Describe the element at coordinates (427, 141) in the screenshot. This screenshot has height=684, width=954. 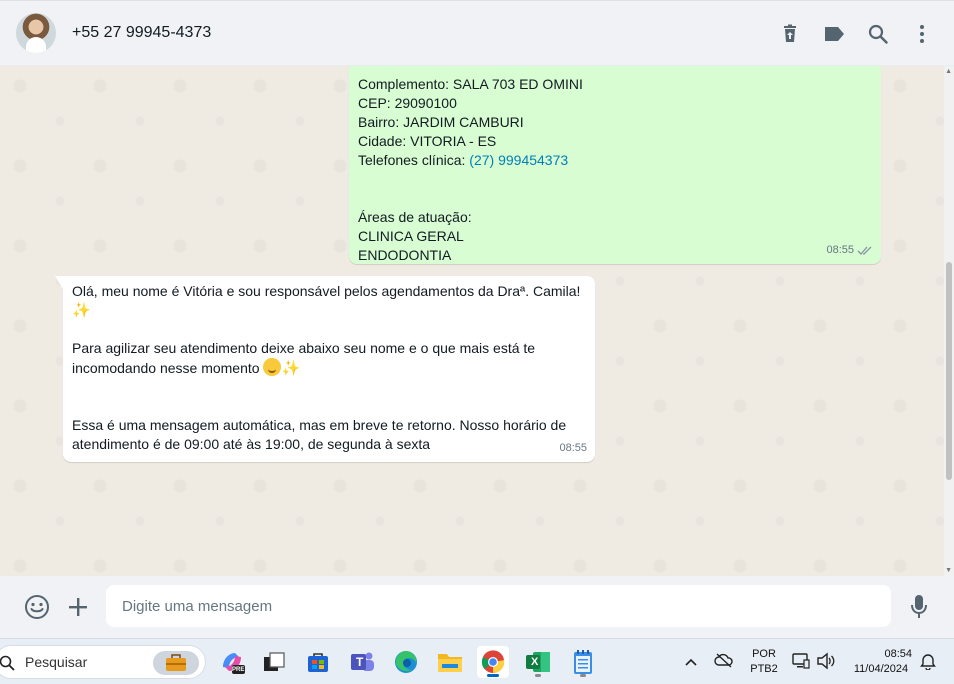
I see `message-line: Cidade: VITORIA - ES` at that location.